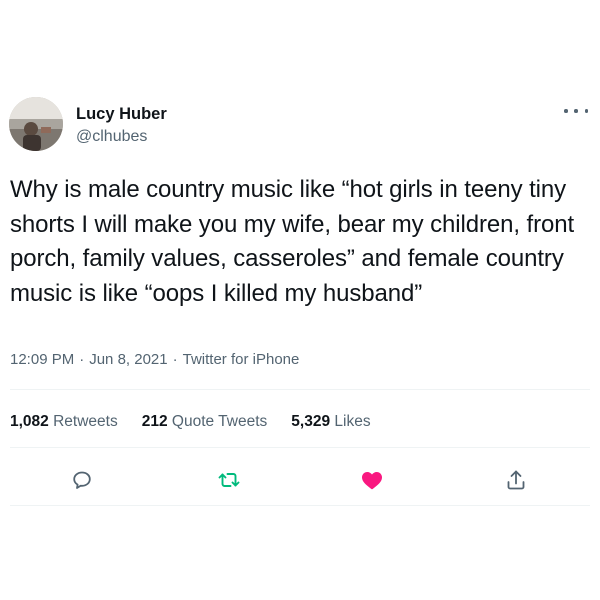 The image size is (600, 600). I want to click on author-handle: @clhubes, so click(111, 137).